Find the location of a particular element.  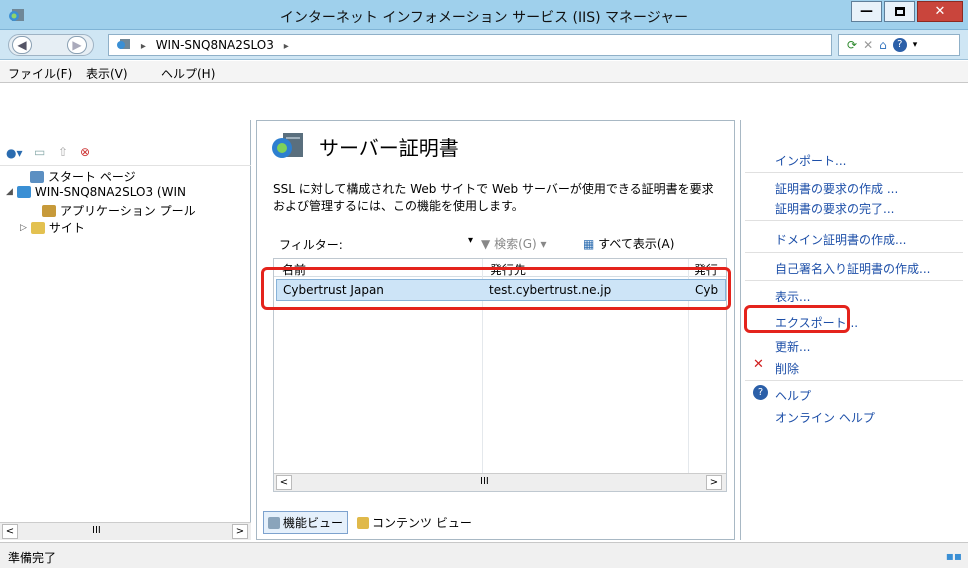

show-all-icon: ▦ is located at coordinates (589, 244).